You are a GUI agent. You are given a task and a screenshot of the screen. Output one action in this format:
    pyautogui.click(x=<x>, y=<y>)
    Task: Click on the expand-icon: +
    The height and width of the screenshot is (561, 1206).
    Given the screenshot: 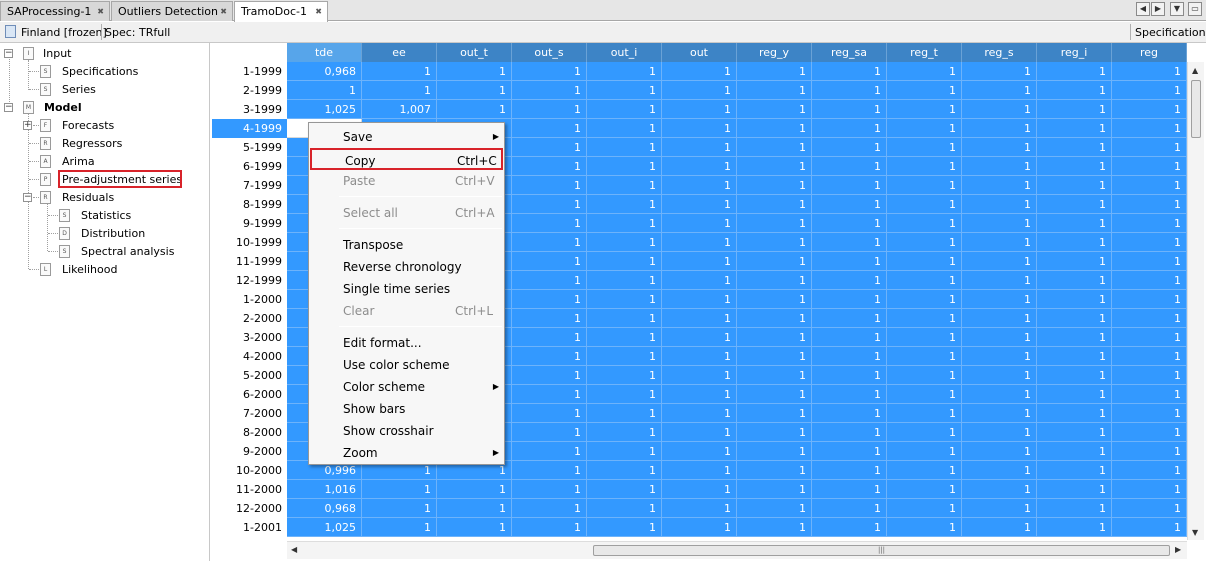 What is the action you would take?
    pyautogui.click(x=27, y=125)
    